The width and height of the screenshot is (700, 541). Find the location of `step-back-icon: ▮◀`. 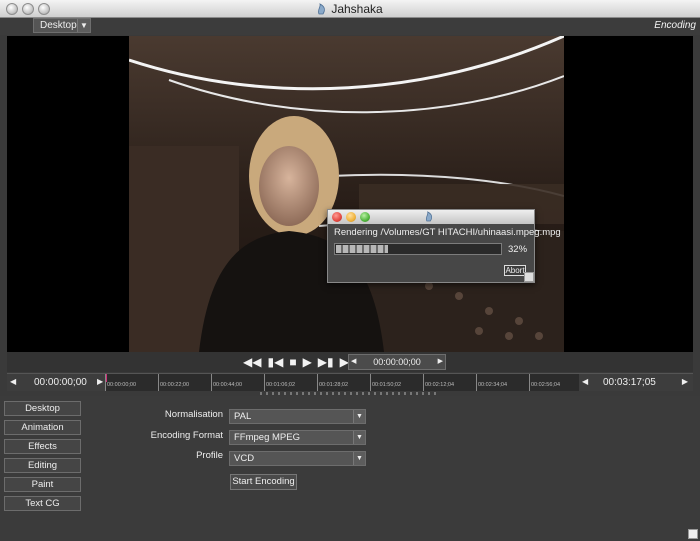

step-back-icon: ▮◀ is located at coordinates (275, 362).